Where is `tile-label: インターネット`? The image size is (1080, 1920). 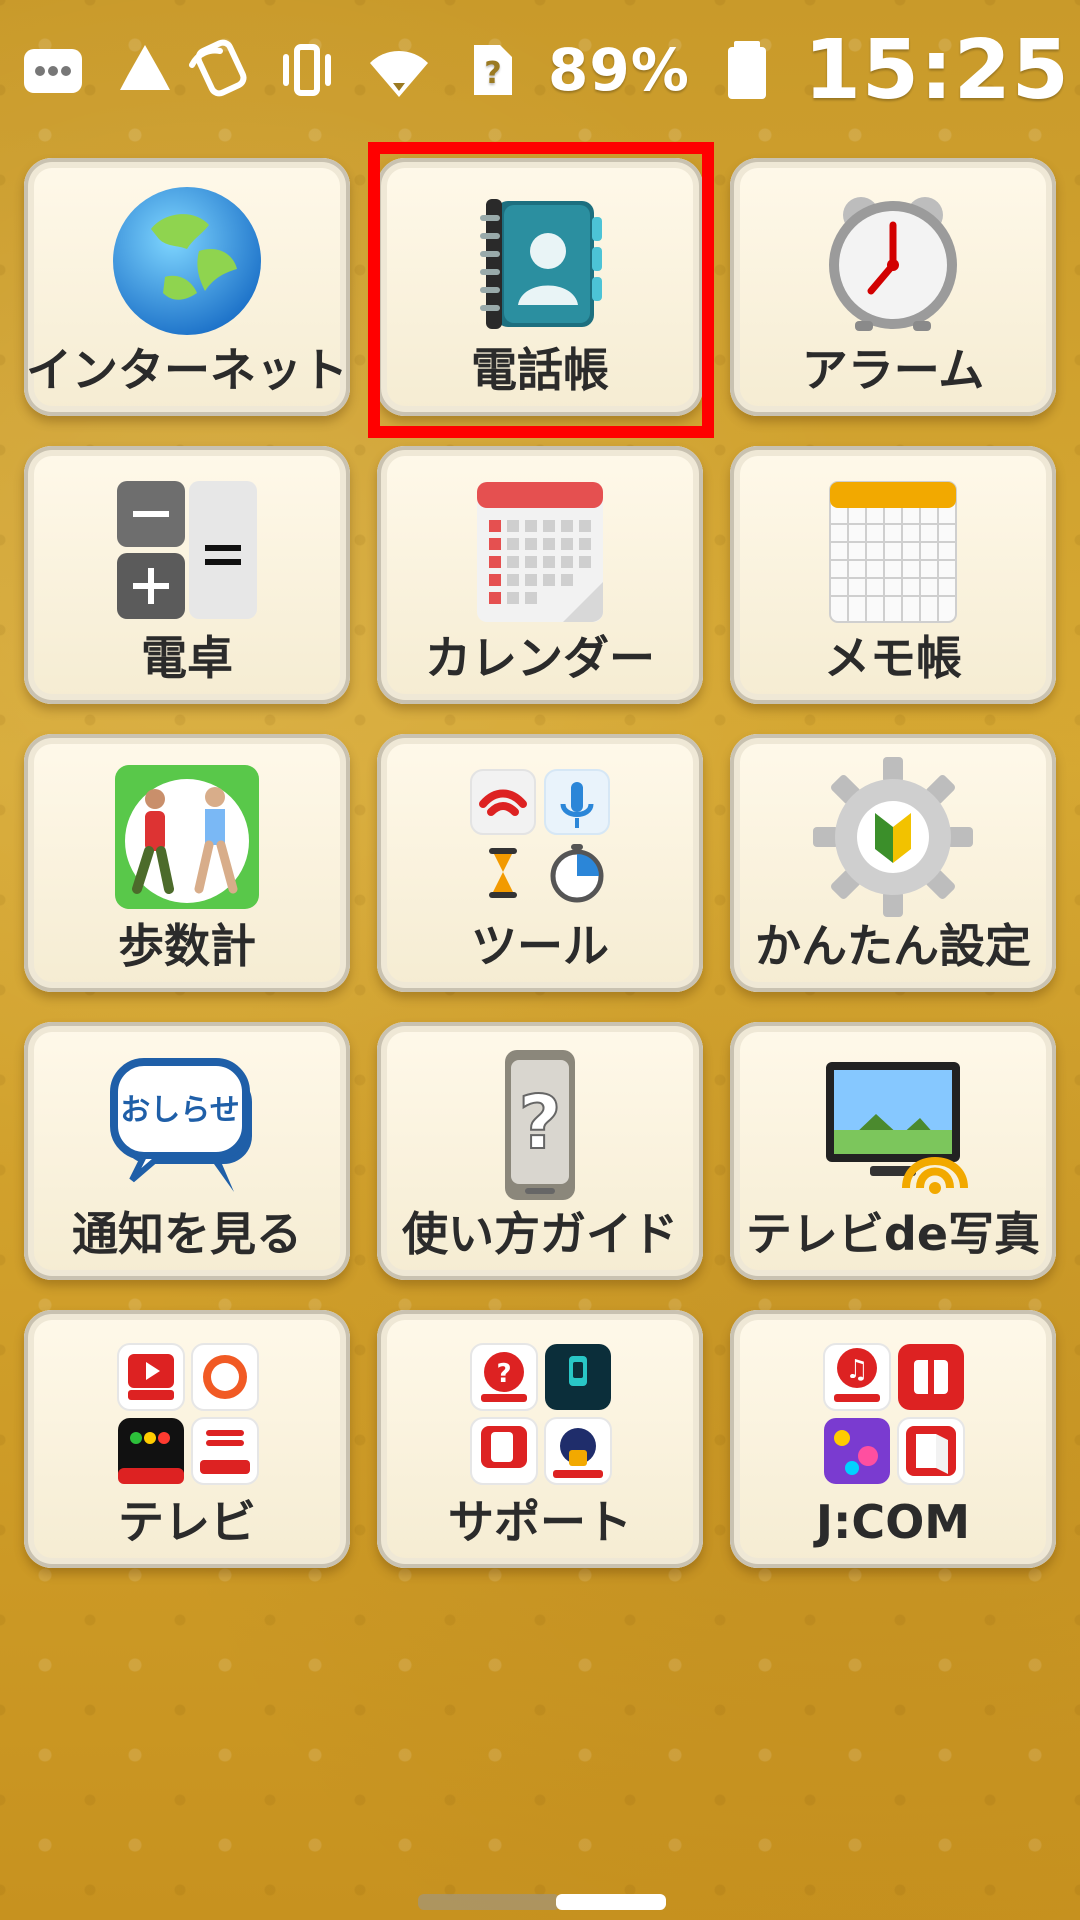 tile-label: インターネット is located at coordinates (187, 370).